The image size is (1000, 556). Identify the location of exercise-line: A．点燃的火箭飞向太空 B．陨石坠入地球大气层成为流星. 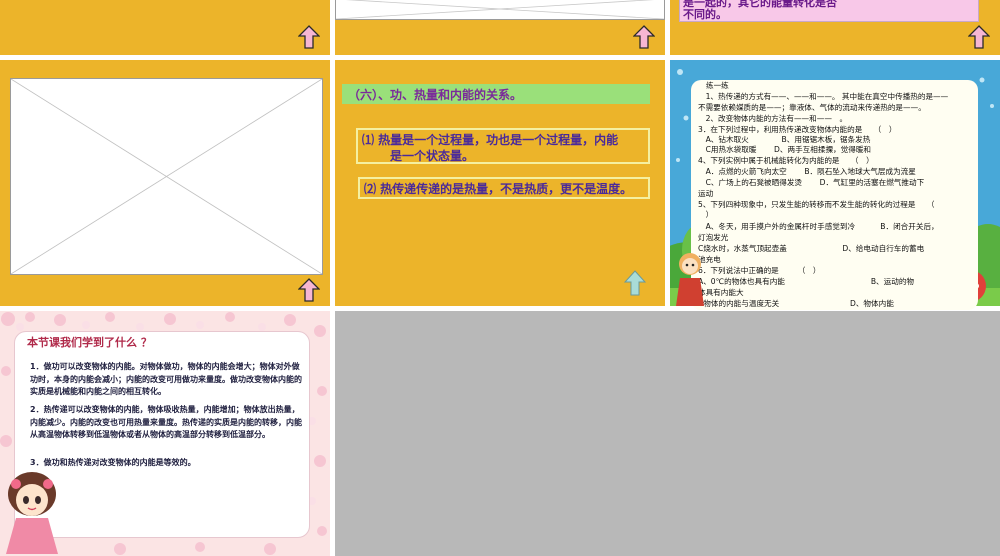
(807, 171).